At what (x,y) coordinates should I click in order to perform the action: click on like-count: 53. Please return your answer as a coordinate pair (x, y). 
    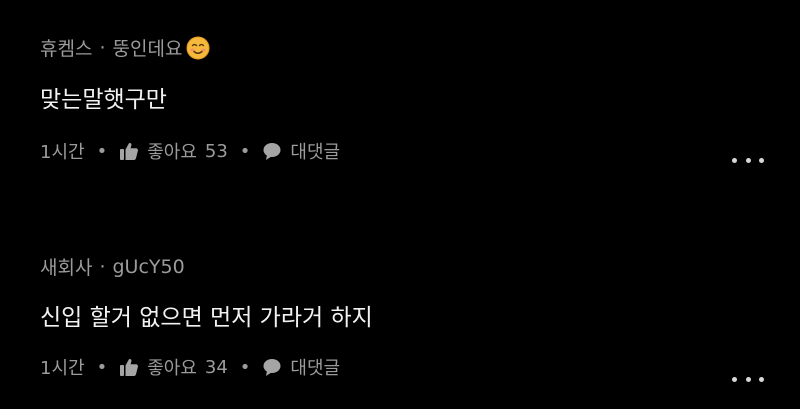
    Looking at the image, I should click on (216, 151).